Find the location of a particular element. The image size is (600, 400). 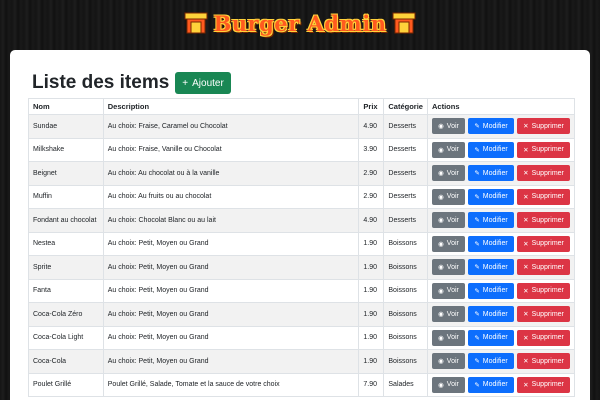

item-price: 2.90 is located at coordinates (371, 196).